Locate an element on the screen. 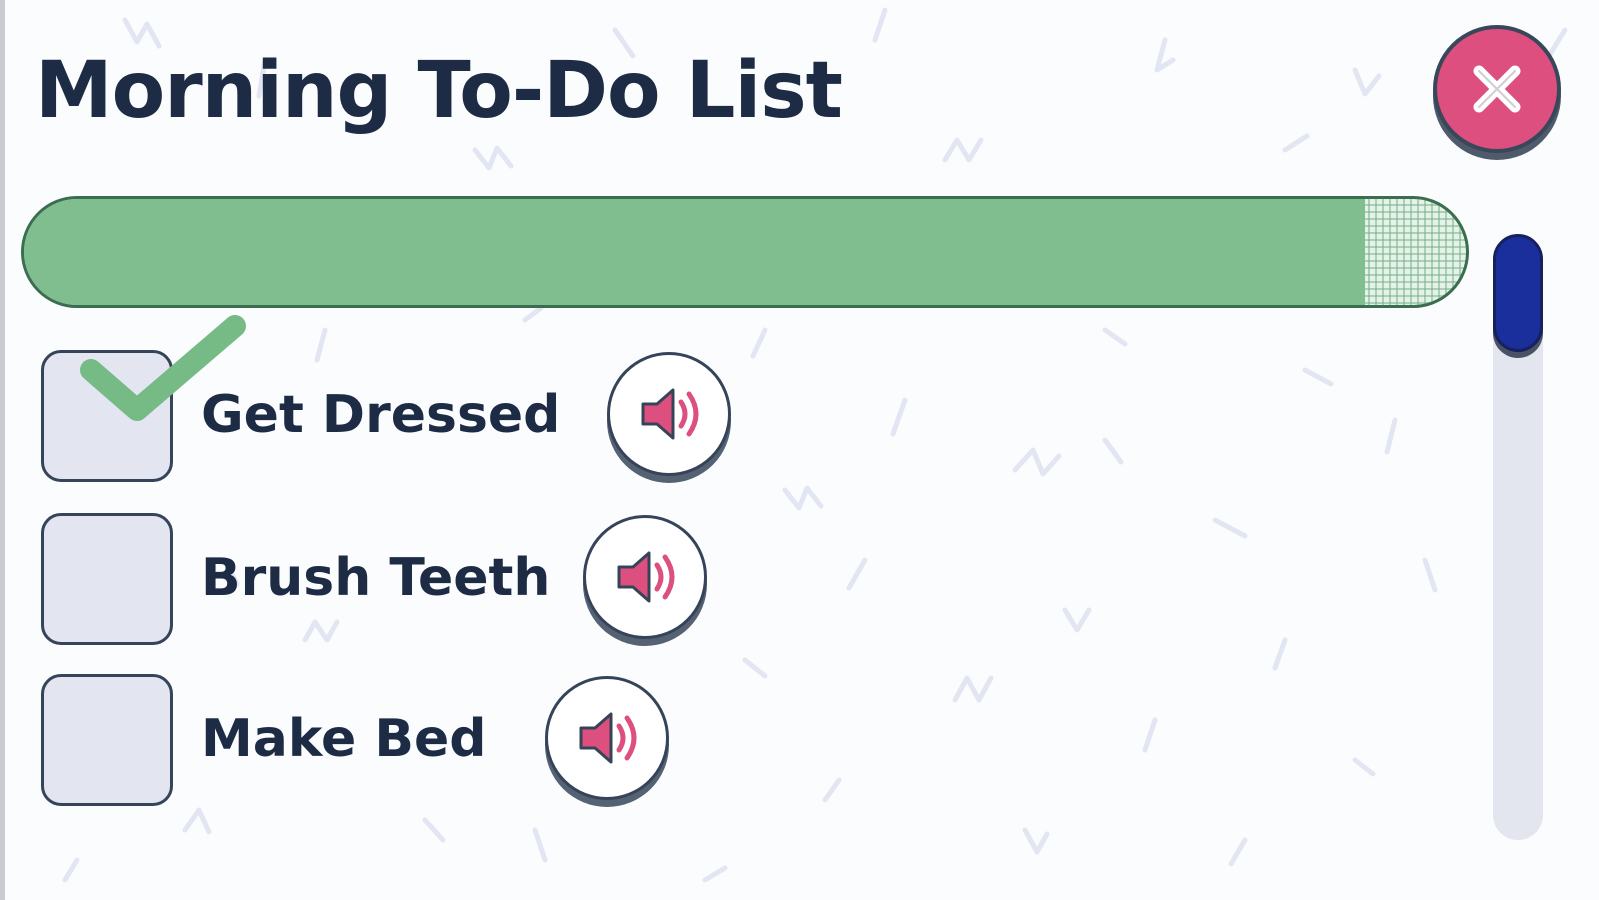 Image resolution: width=1599 pixels, height=900 pixels. progress-fill is located at coordinates (695, 252).